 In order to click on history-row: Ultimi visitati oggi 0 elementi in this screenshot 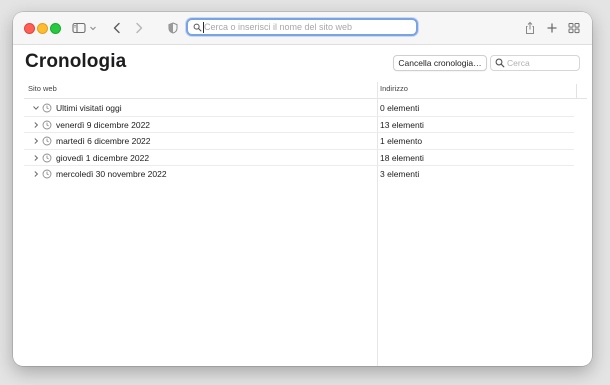, I will do `click(299, 108)`.